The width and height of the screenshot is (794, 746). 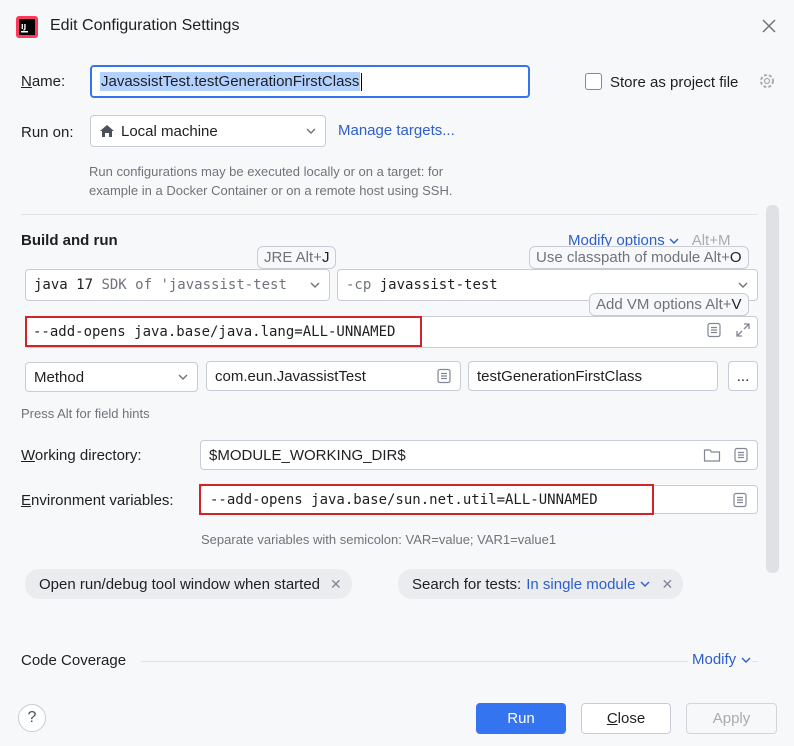 What do you see at coordinates (293, 257) in the screenshot?
I see `jre-tooltip-text: JRE Alt+` at bounding box center [293, 257].